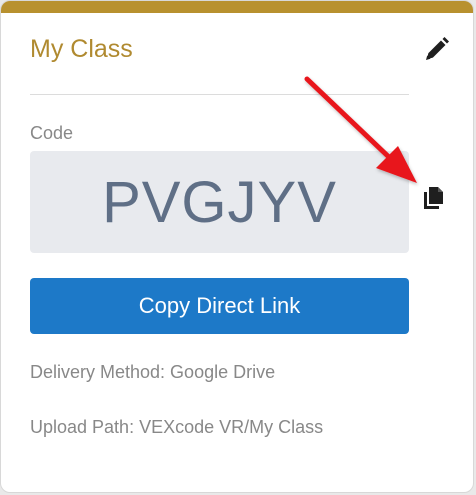 The width and height of the screenshot is (476, 495). I want to click on class-code-value: PVGJYV, so click(219, 202).